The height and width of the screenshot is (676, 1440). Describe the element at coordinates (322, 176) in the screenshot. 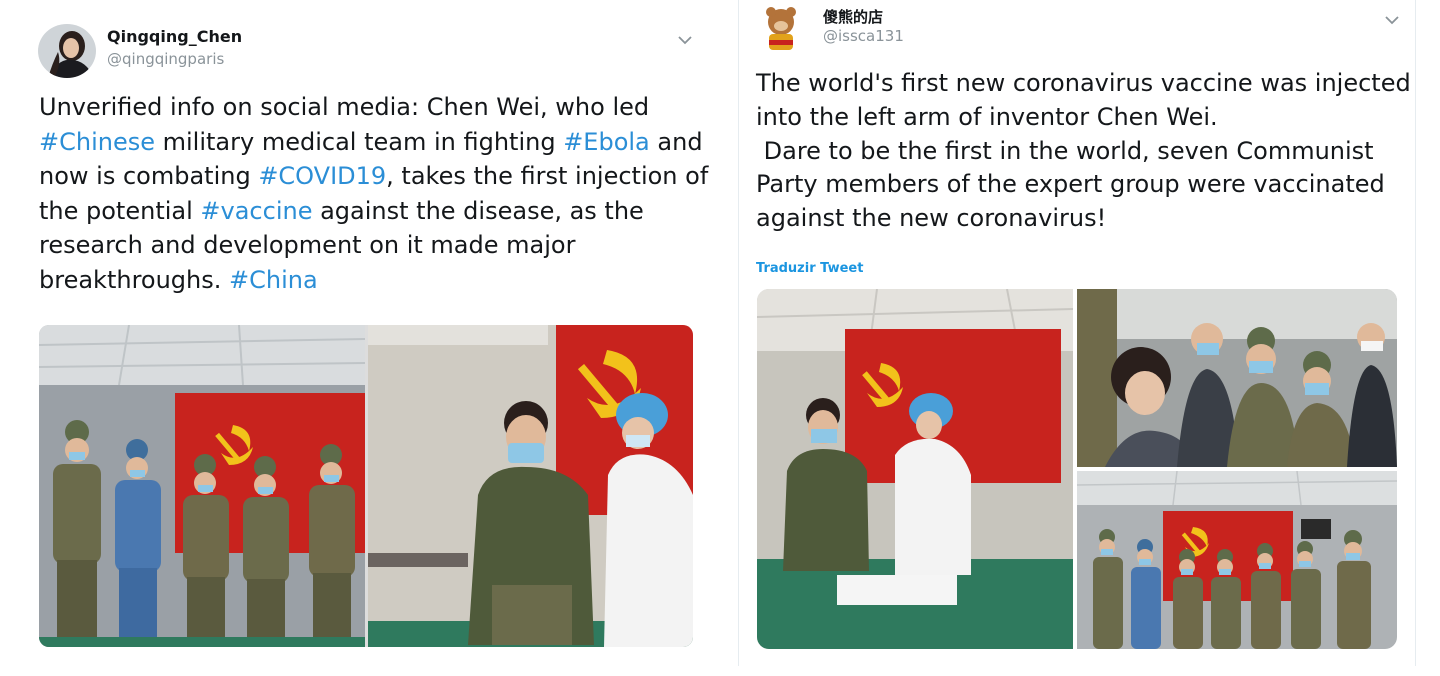

I see `hashtag-link: #COVID19` at that location.